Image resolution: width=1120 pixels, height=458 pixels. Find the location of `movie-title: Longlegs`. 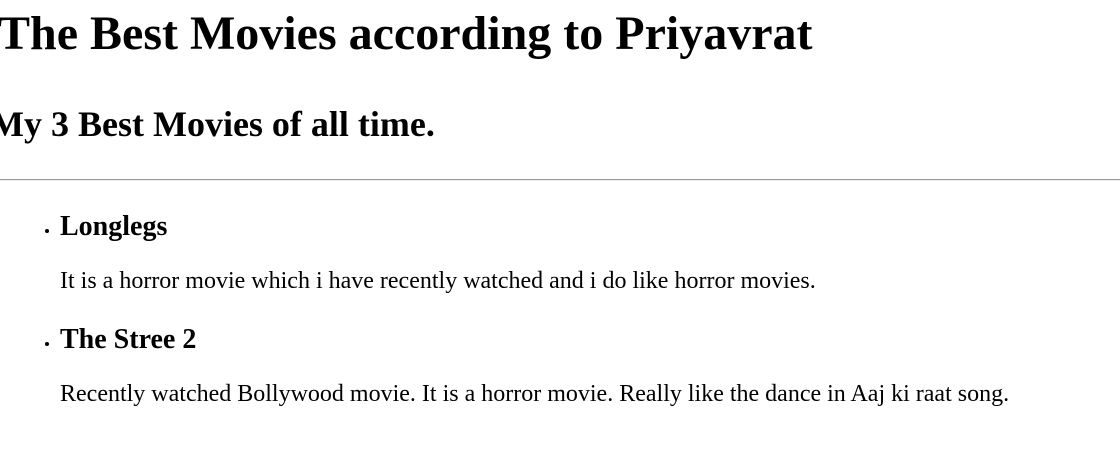

movie-title: Longlegs is located at coordinates (114, 226).